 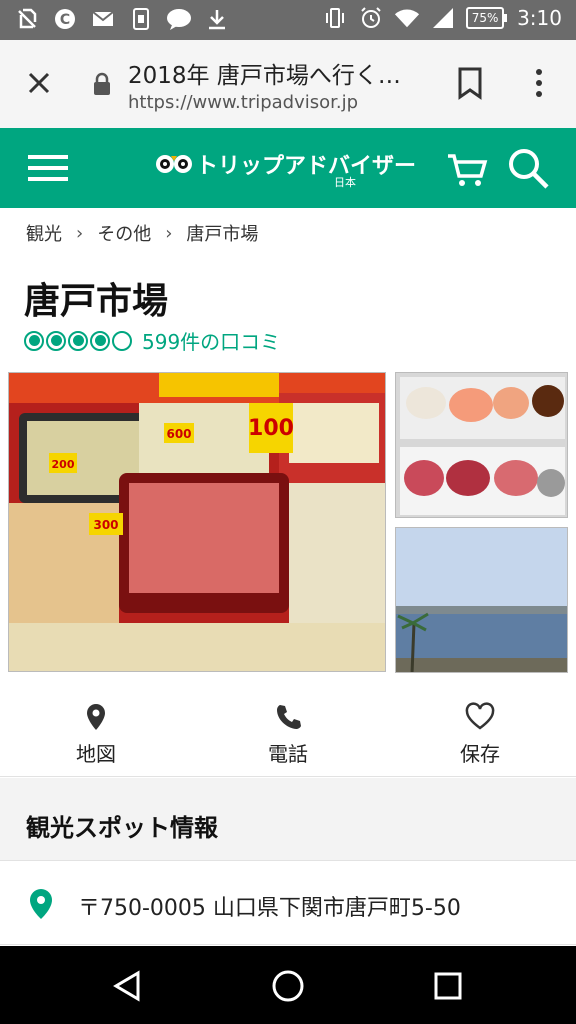 I want to click on address-text: 〒750-0005 山口県下関市唐戸町5-50, so click(x=269, y=908).